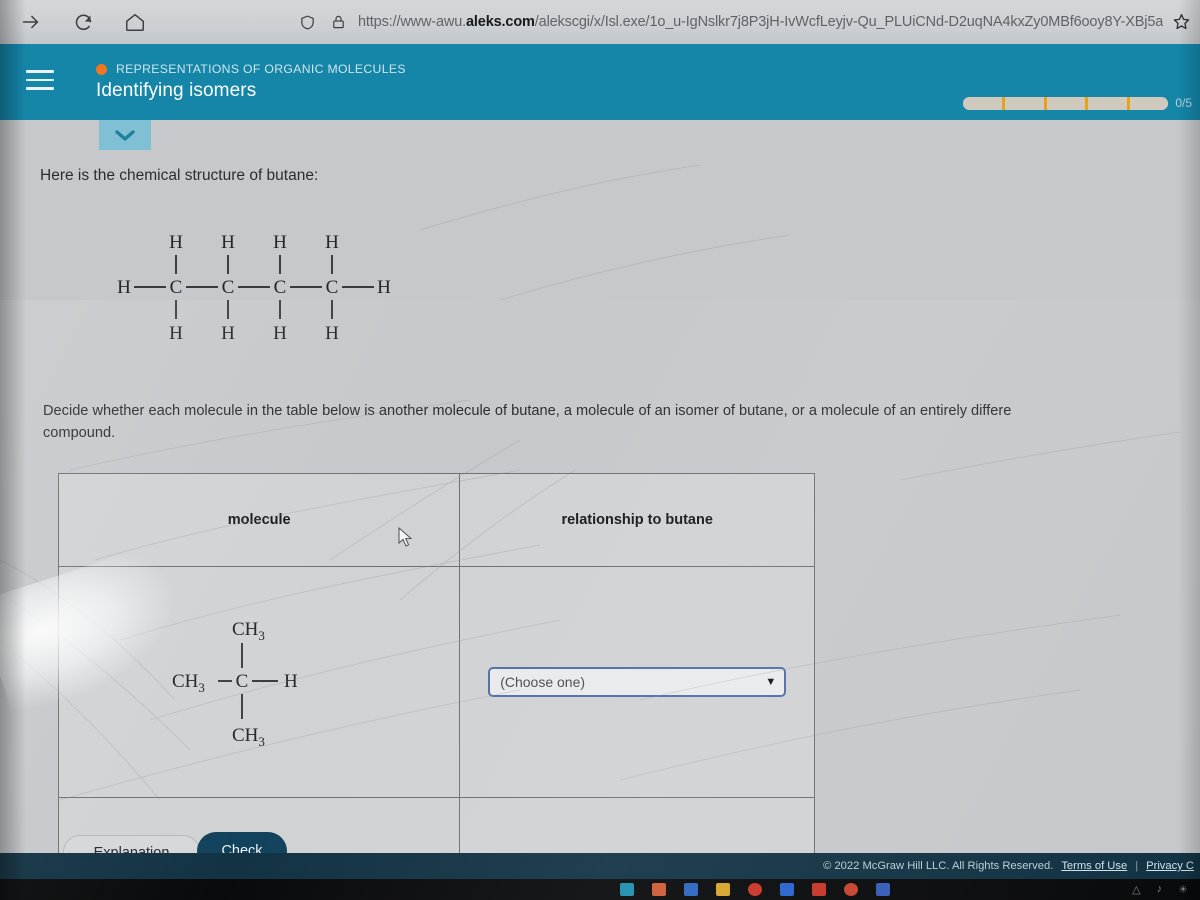 The height and width of the screenshot is (900, 1200). Describe the element at coordinates (79, 433) in the screenshot. I see `prompt-line-2: compound.` at that location.